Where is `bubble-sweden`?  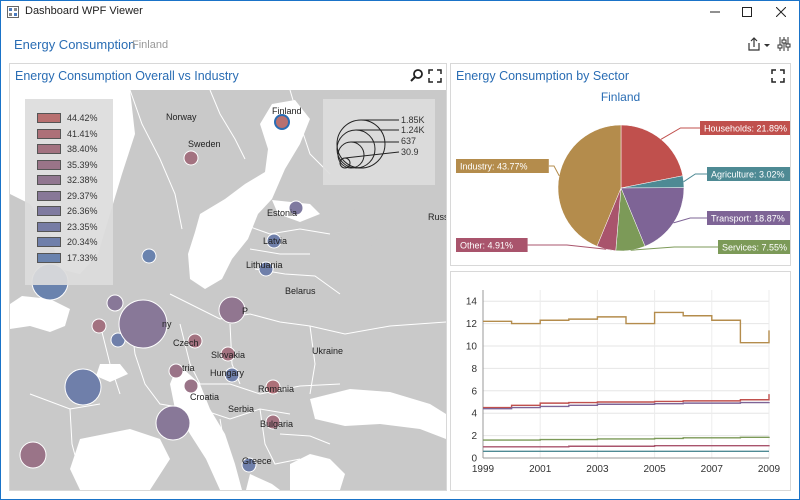 bubble-sweden is located at coordinates (191, 158).